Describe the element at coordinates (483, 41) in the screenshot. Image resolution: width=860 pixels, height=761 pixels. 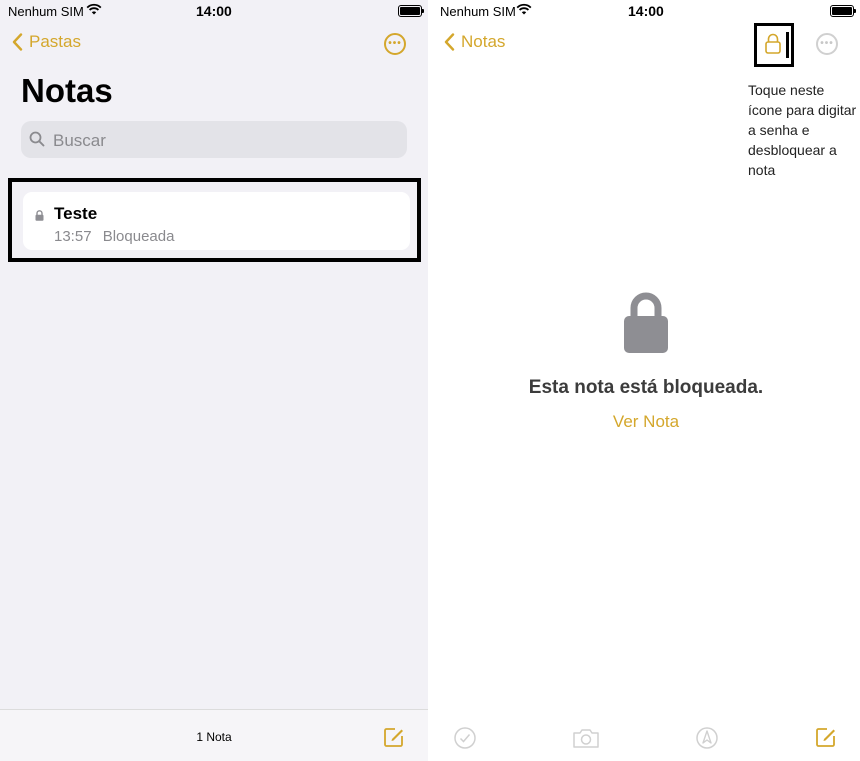
I see `back-label: Notas` at that location.